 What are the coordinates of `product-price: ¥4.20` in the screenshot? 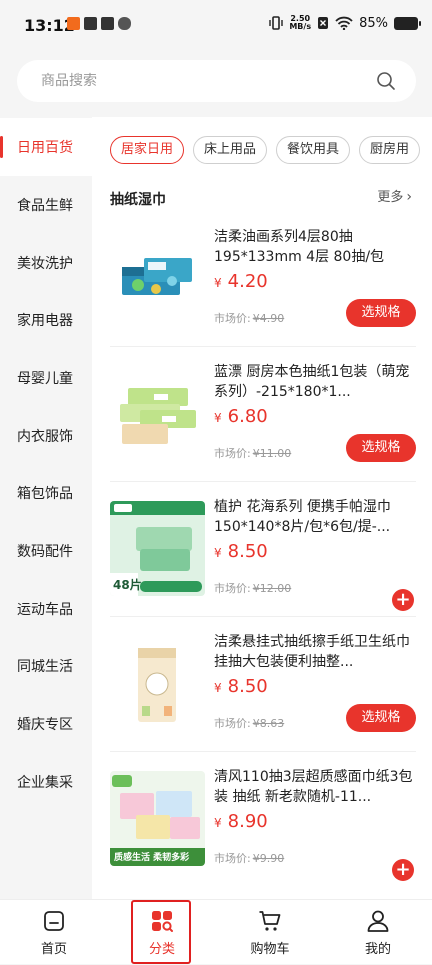 It's located at (241, 281).